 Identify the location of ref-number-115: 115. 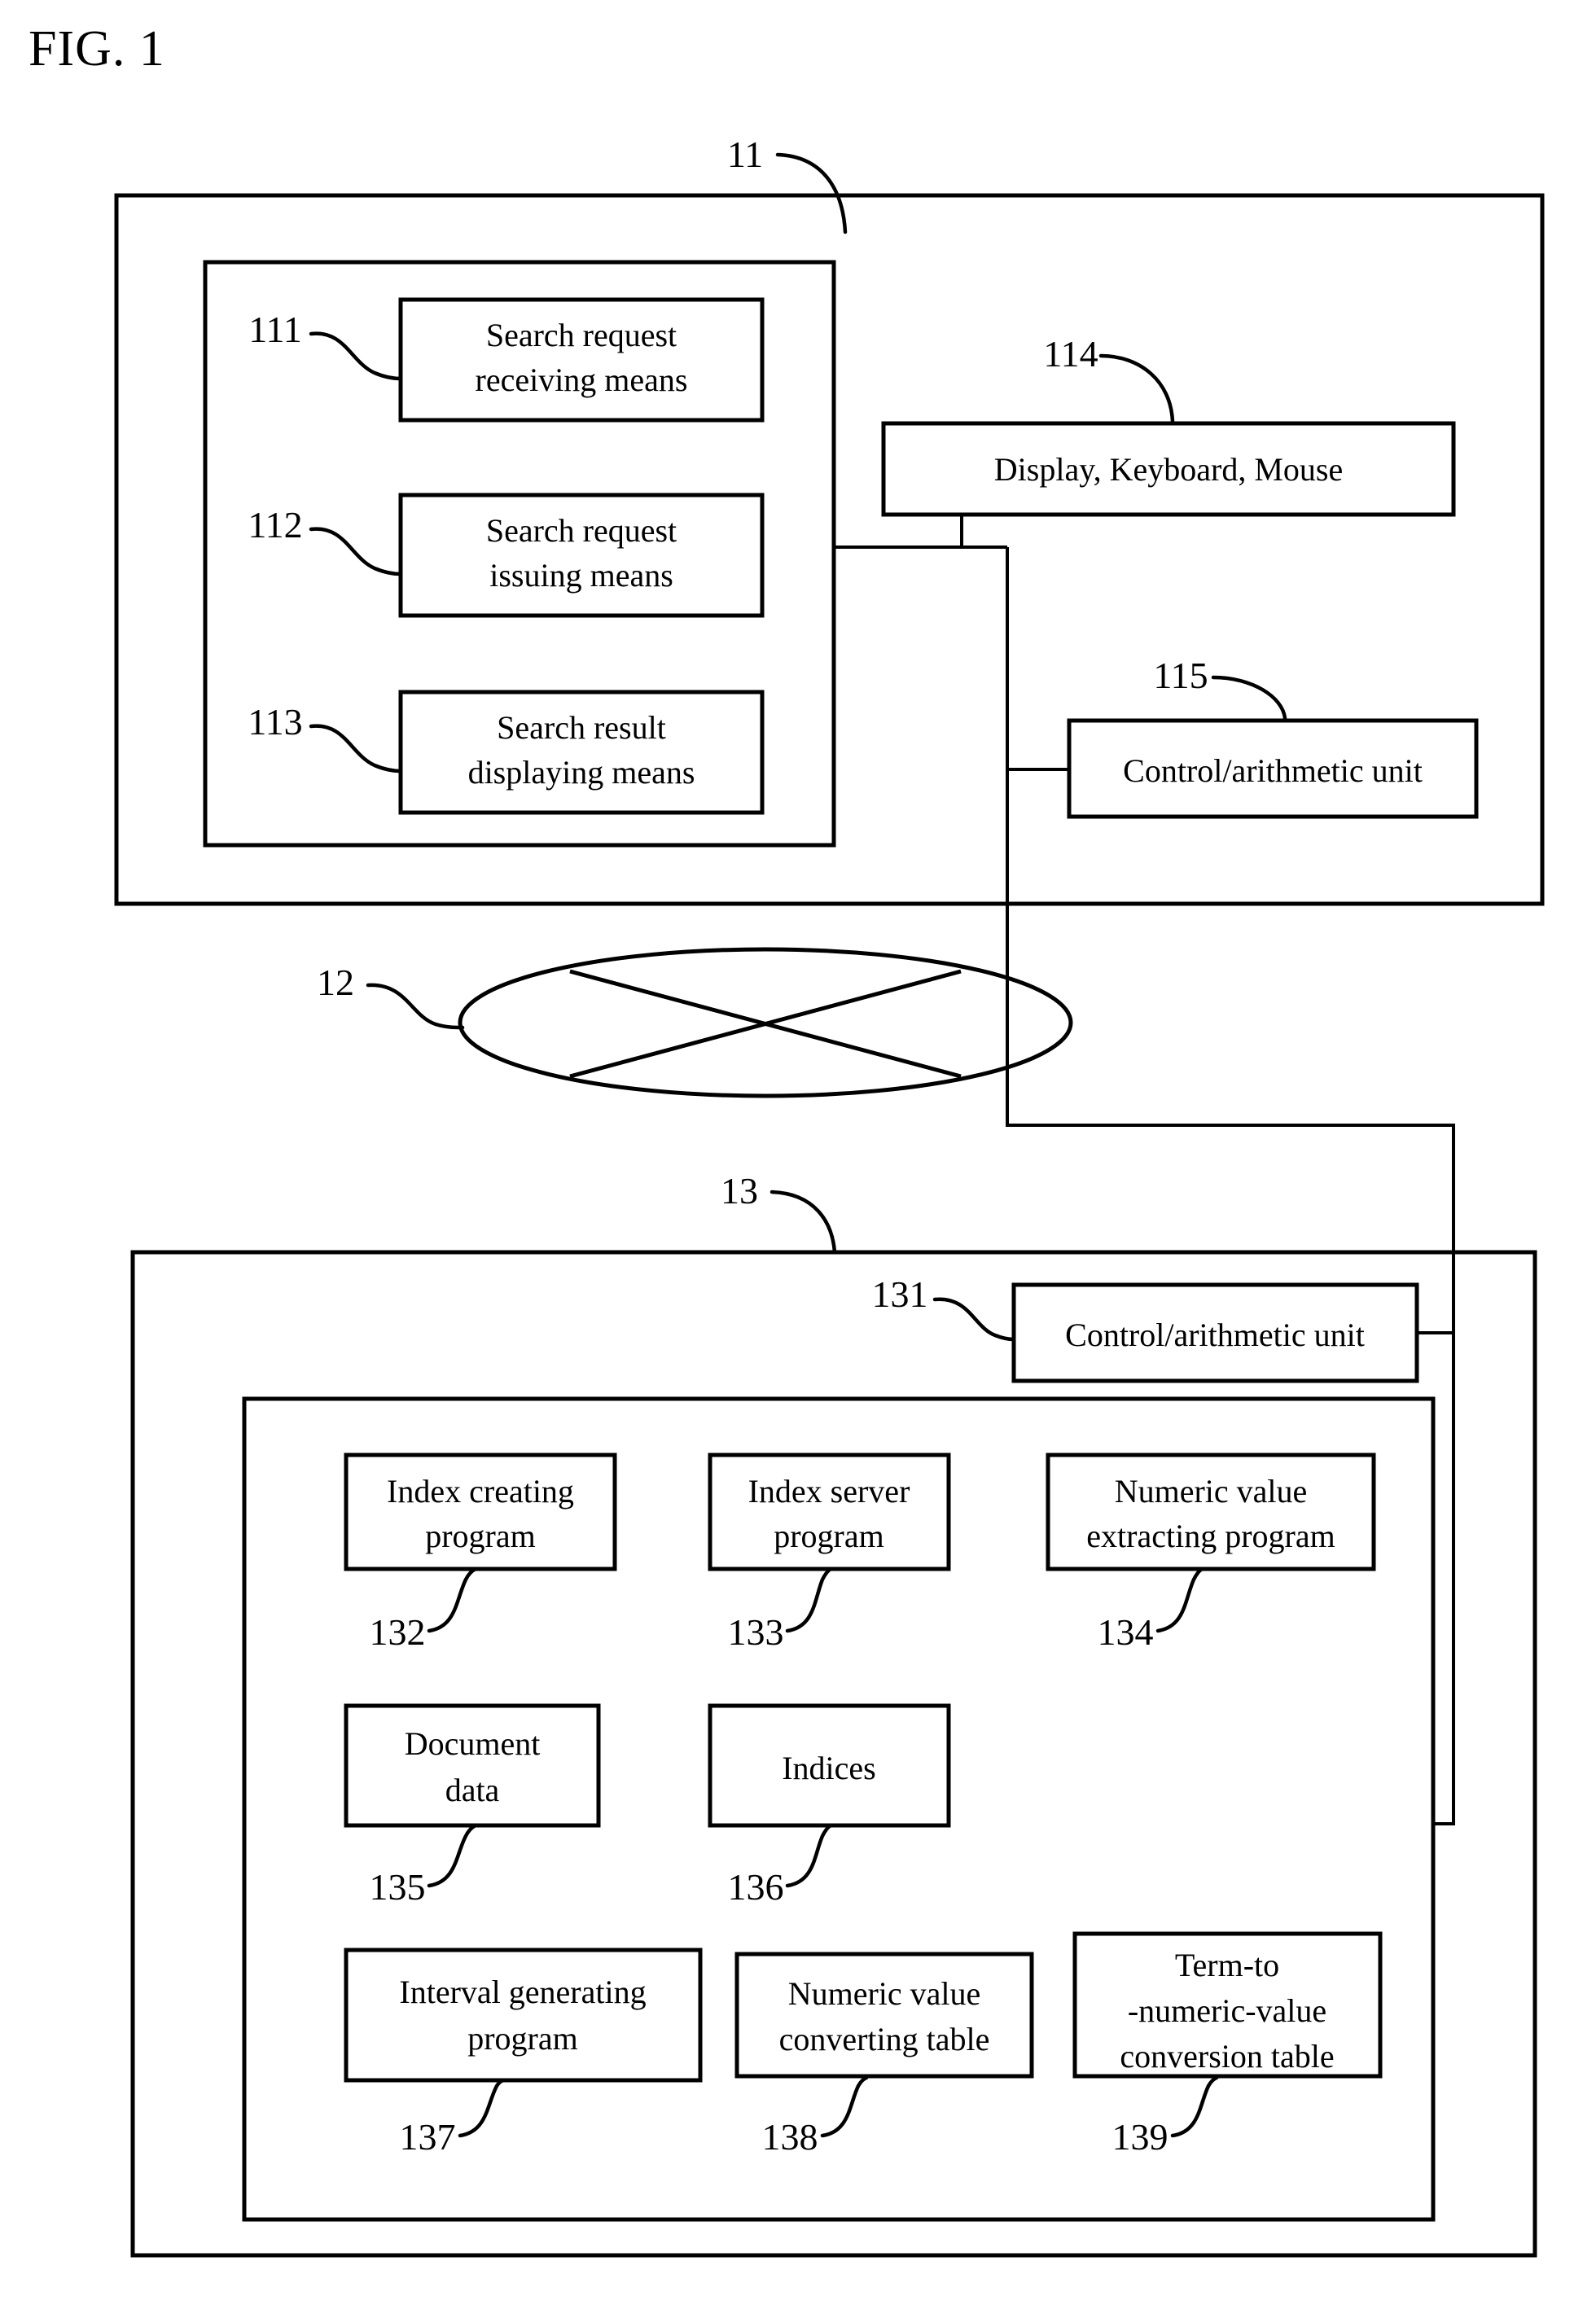
(1180, 675).